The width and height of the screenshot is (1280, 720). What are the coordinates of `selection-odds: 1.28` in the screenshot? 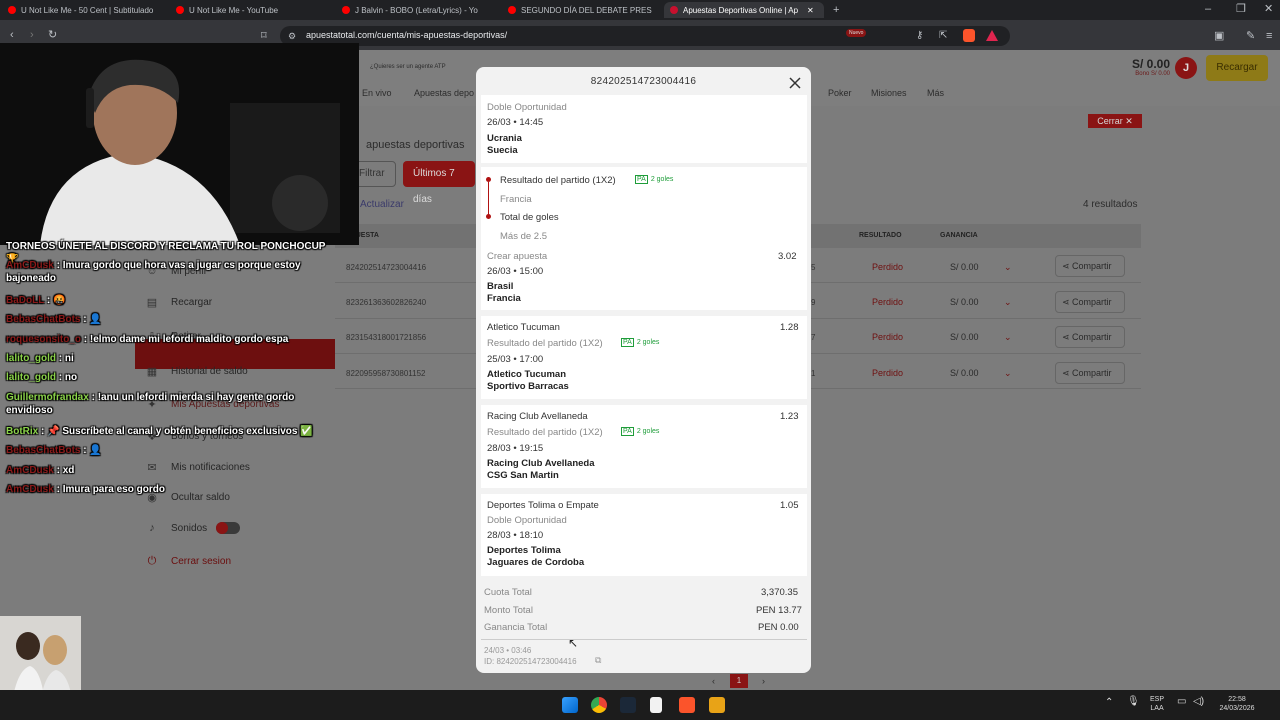 It's located at (789, 327).